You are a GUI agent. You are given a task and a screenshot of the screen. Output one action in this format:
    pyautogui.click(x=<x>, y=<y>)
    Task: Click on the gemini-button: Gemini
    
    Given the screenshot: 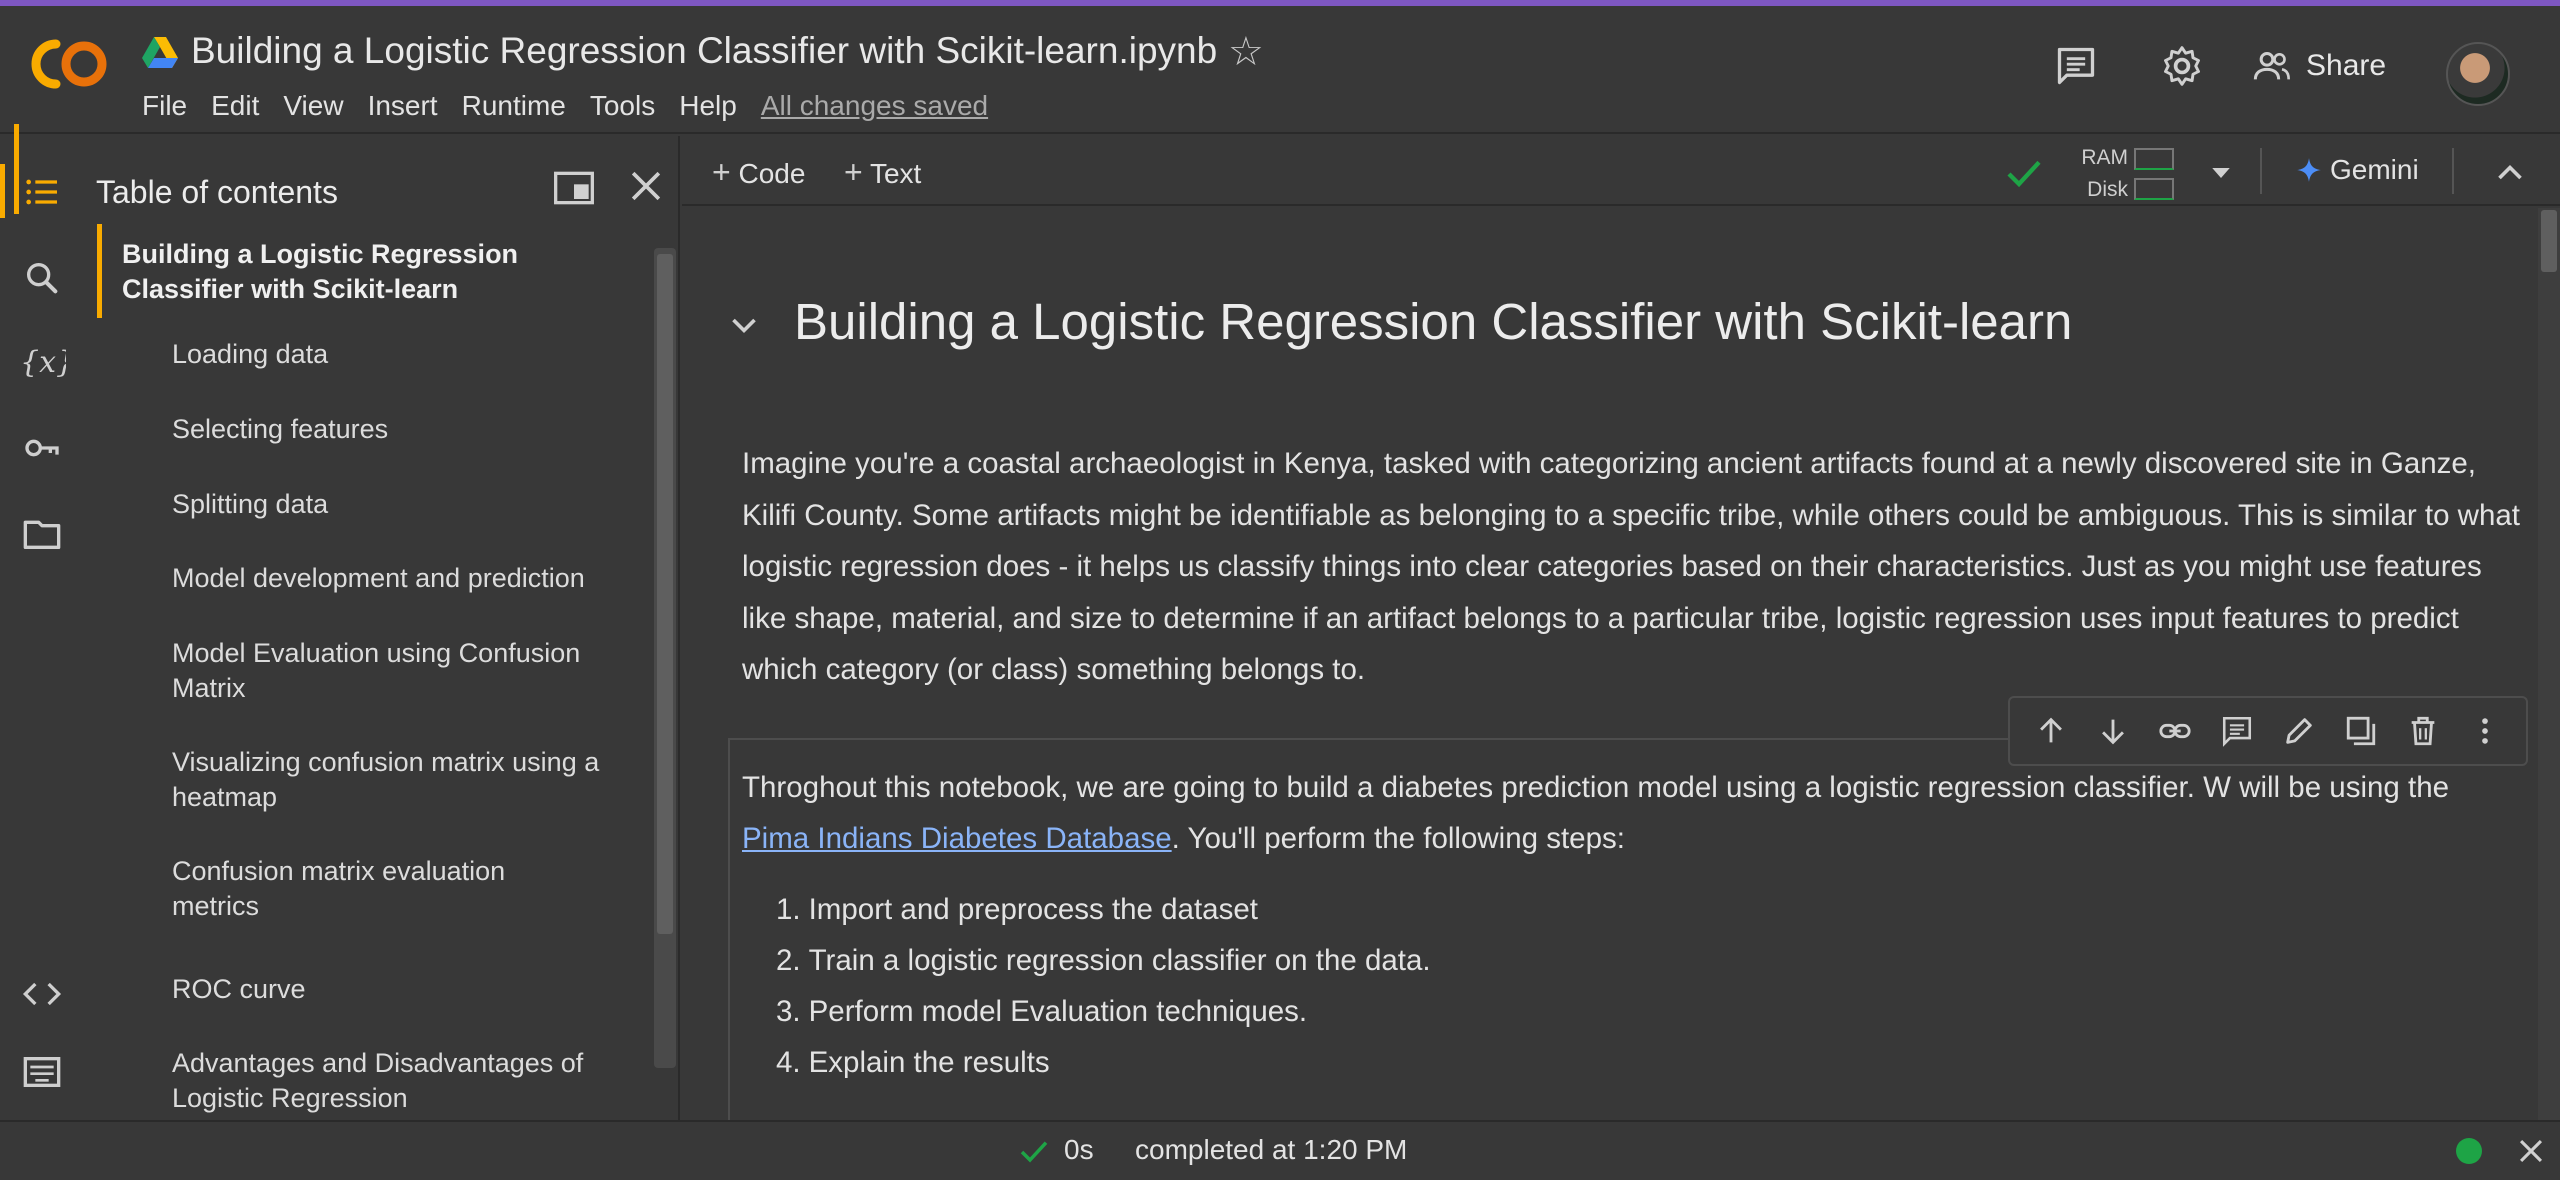 What is the action you would take?
    pyautogui.click(x=2357, y=170)
    